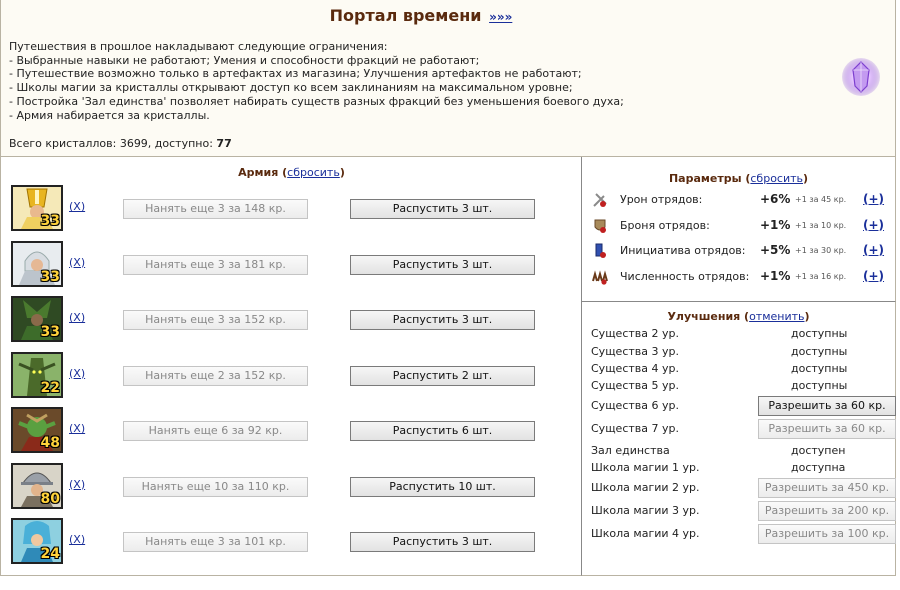 This screenshot has width=900, height=590. Describe the element at coordinates (215, 486) in the screenshot. I see `hire-more-button: Нанять еще 10 за 110 кр.` at that location.